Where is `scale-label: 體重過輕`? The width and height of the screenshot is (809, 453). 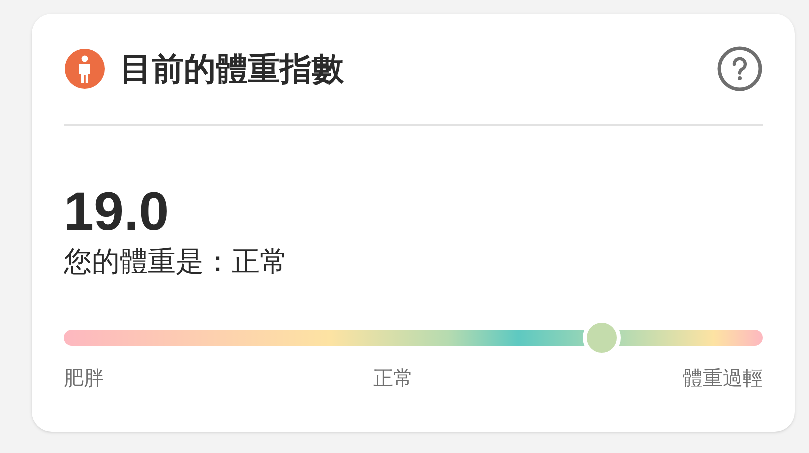
scale-label: 體重過輕 is located at coordinates (723, 379).